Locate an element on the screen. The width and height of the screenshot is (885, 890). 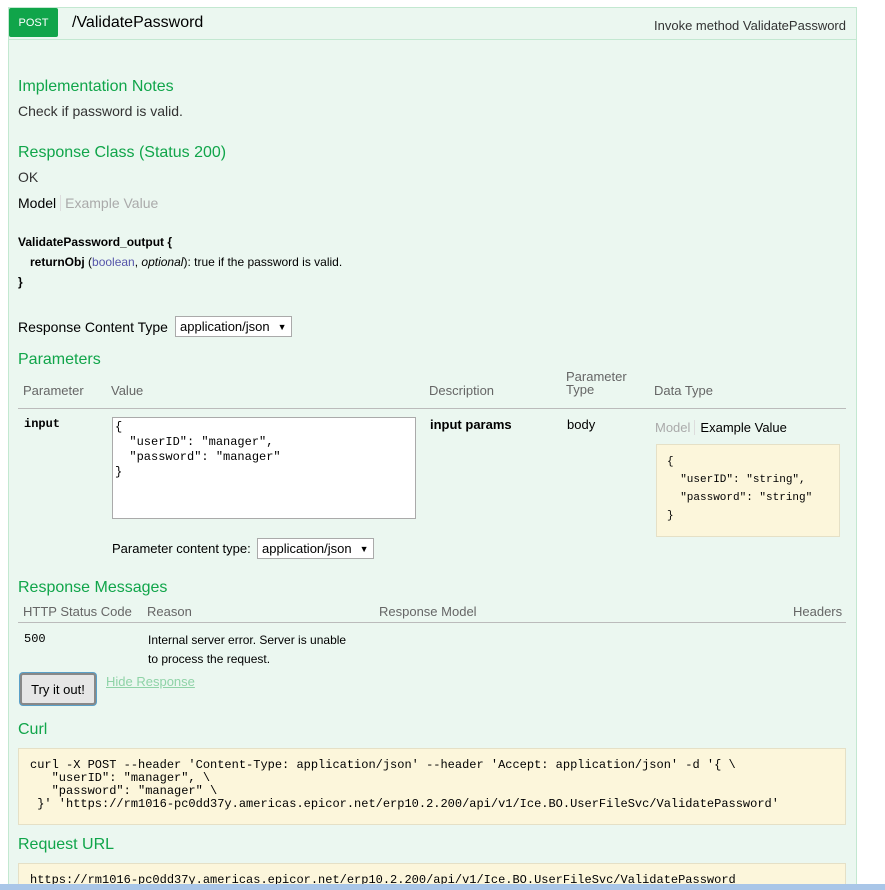
param-col-datatype: Data Type is located at coordinates (684, 390).